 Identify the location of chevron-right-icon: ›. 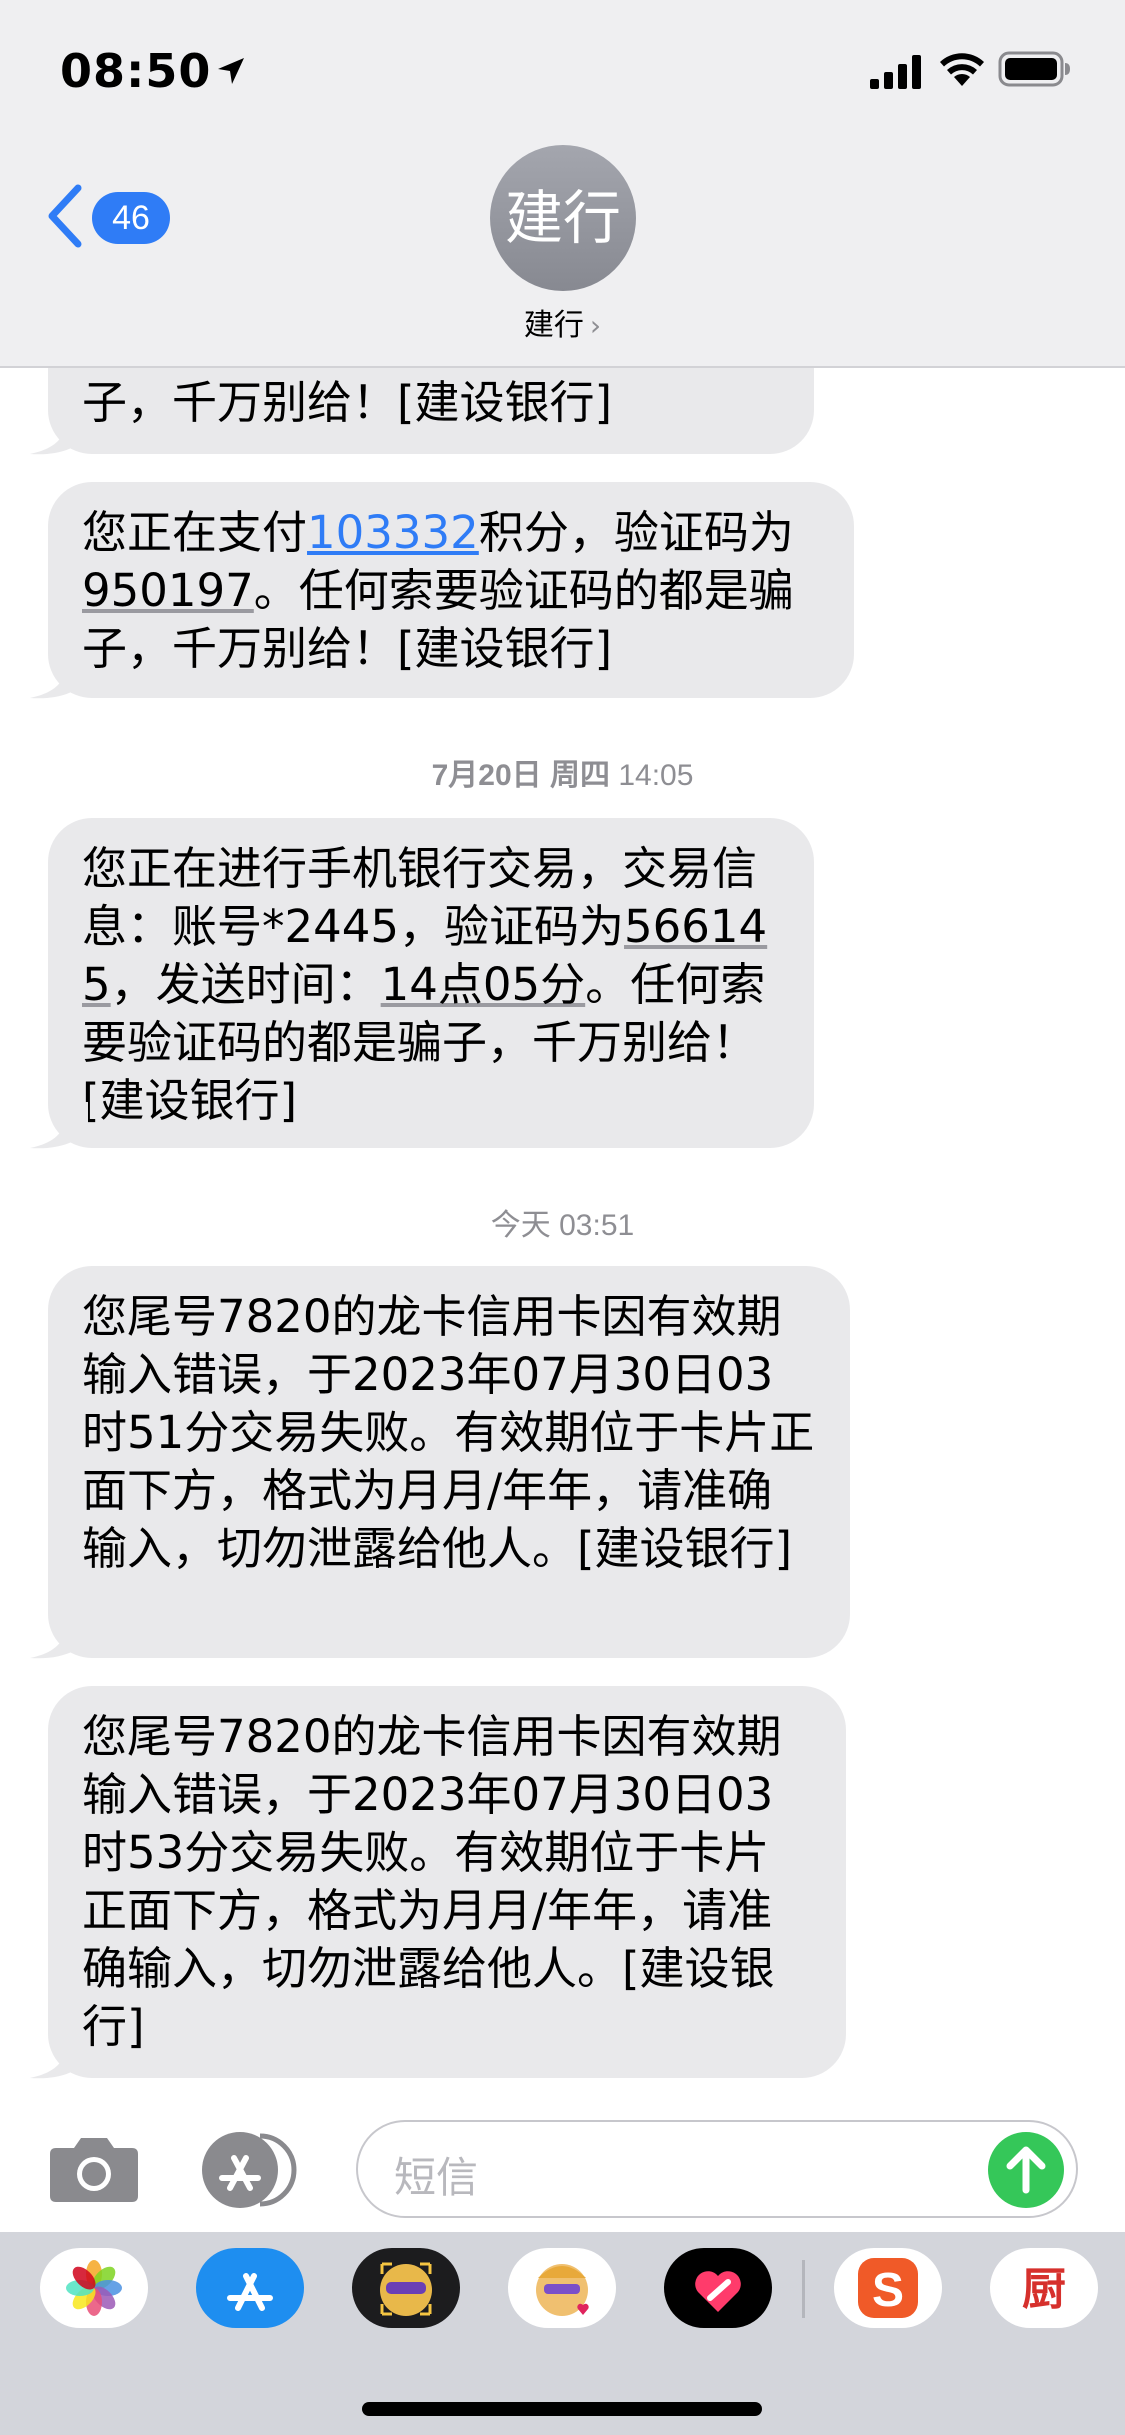
(595, 325).